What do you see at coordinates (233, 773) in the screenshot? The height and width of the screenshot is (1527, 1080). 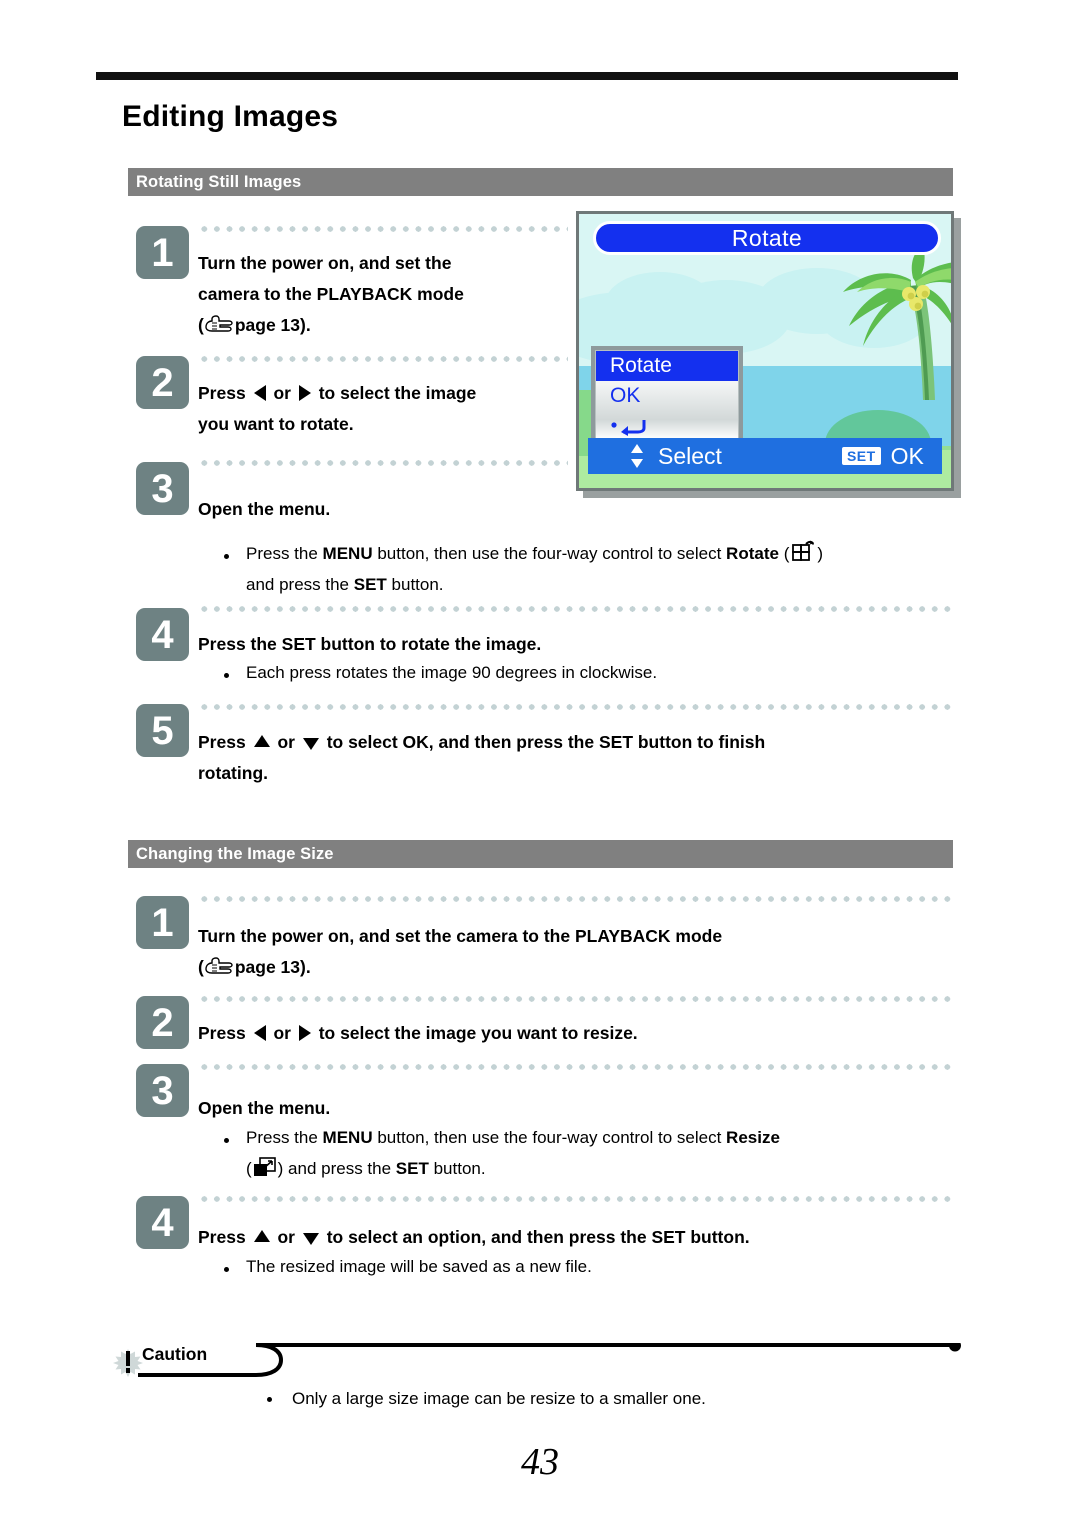 I see `s1-step5-post-b: rotating.` at bounding box center [233, 773].